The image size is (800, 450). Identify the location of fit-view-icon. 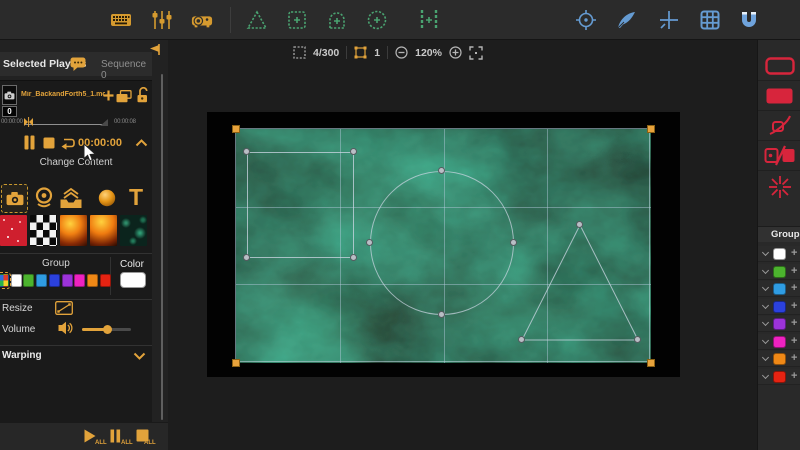
(476, 52).